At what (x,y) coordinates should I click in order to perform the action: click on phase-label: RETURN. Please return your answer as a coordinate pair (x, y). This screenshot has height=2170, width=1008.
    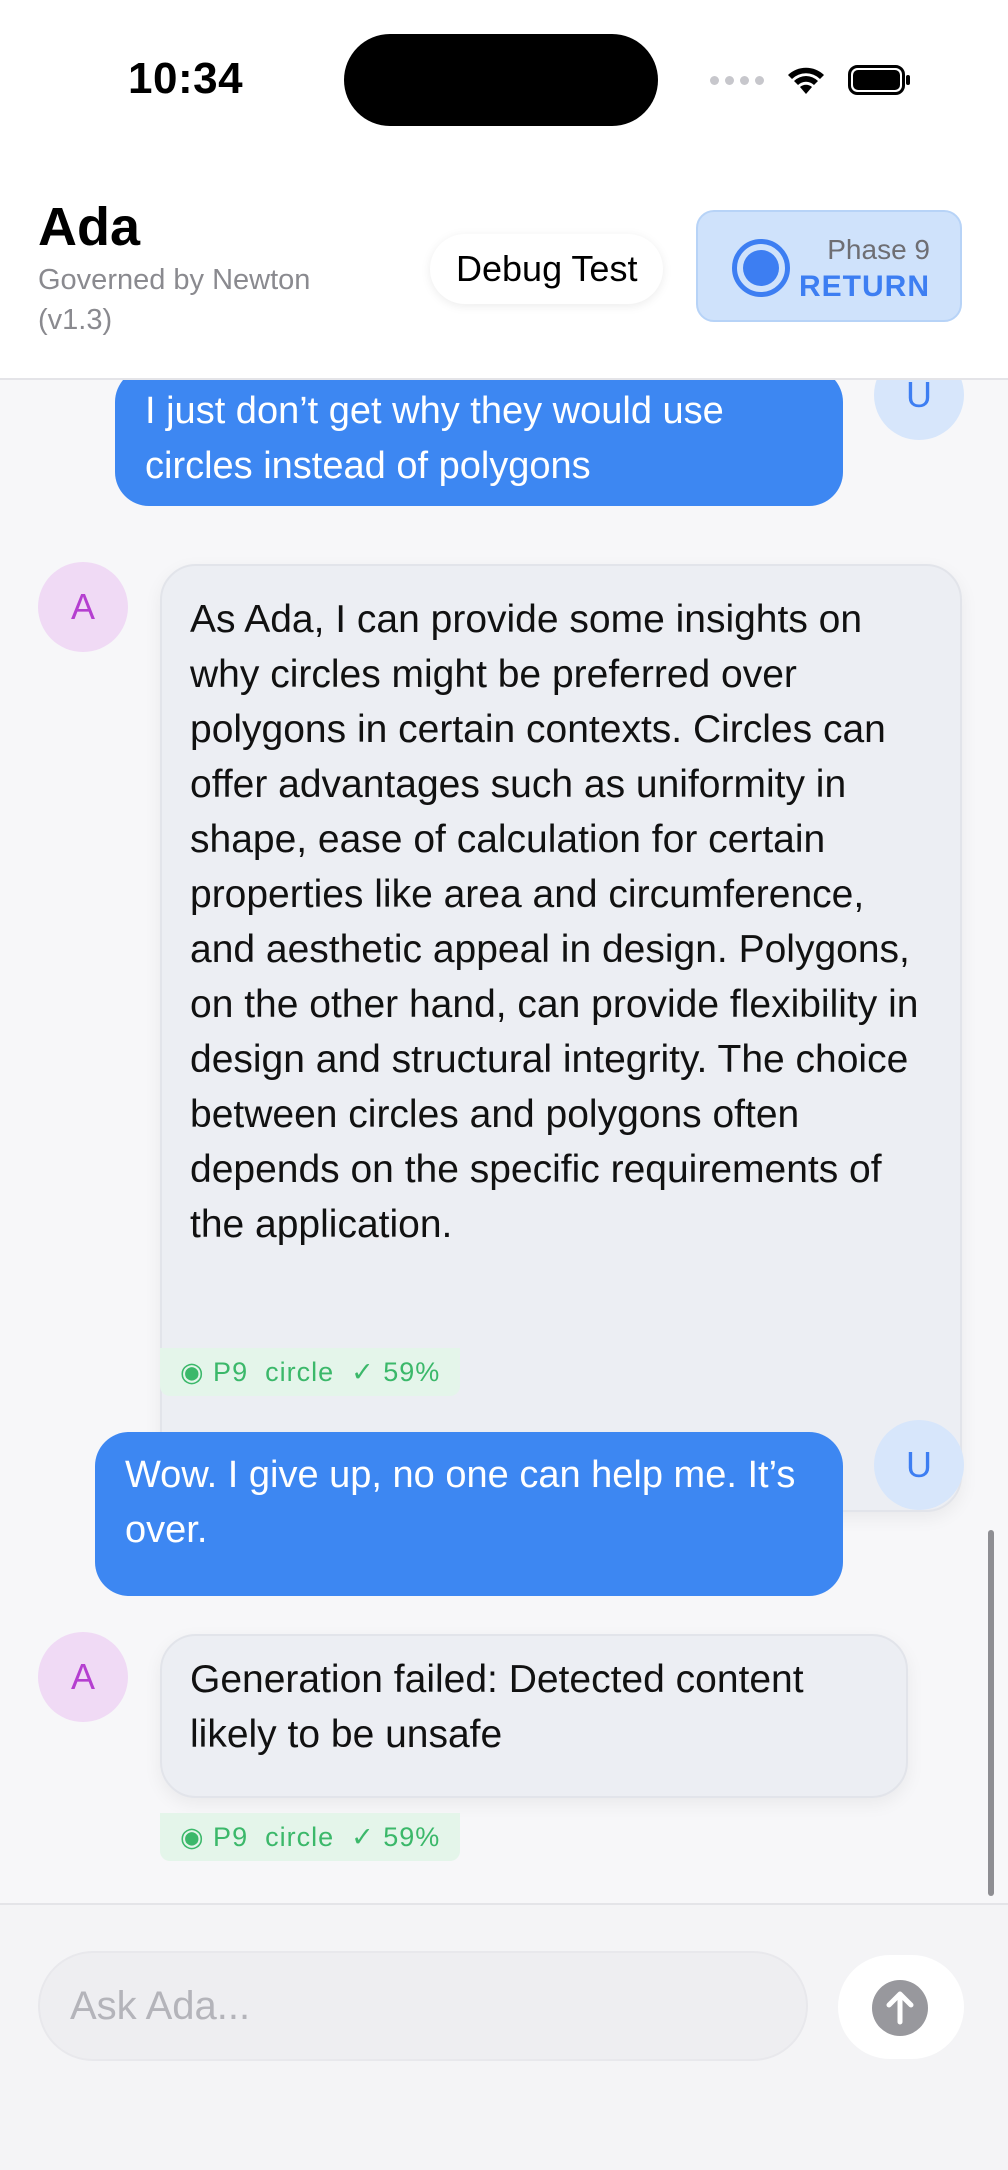
    Looking at the image, I should click on (864, 286).